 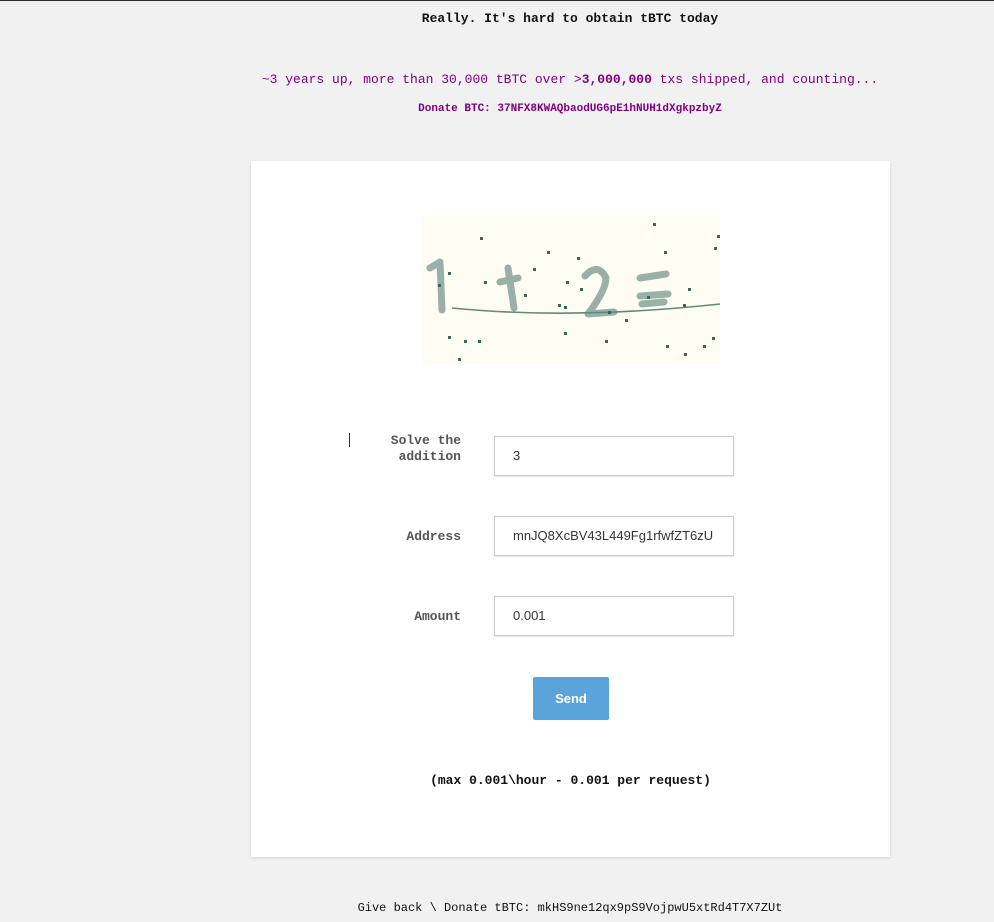 I want to click on solve-label: Solve the addition, so click(x=405, y=449).